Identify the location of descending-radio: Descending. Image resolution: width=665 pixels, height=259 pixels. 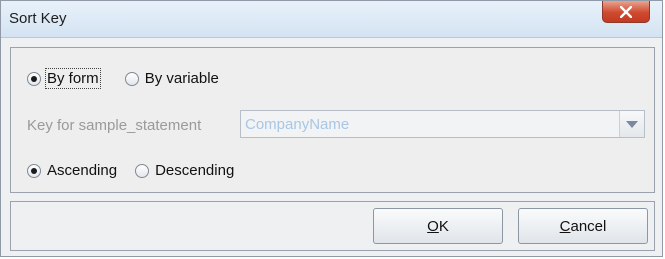
(184, 170).